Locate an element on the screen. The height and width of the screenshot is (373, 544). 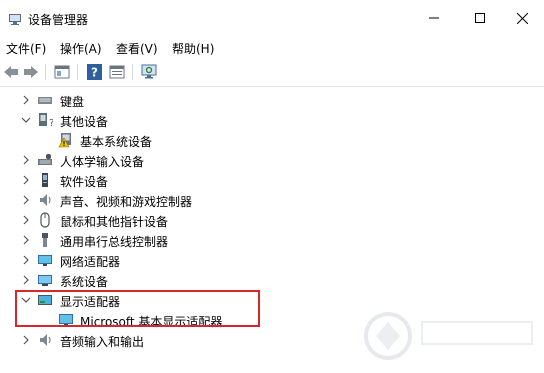
title-bar: 设备管理器 is located at coordinates (272, 18).